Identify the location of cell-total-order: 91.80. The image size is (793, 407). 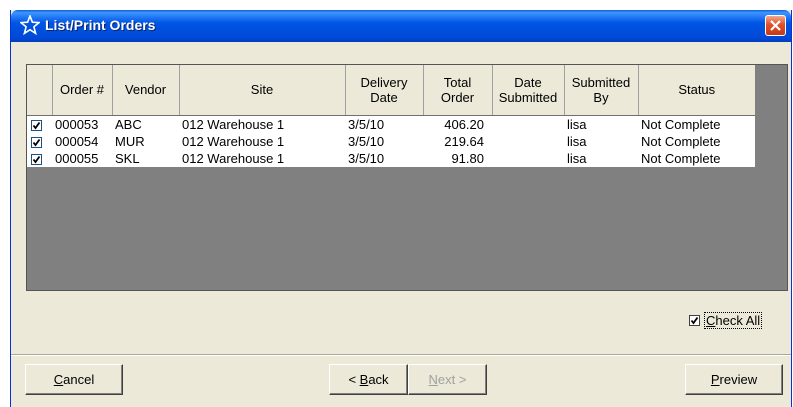
(457, 158).